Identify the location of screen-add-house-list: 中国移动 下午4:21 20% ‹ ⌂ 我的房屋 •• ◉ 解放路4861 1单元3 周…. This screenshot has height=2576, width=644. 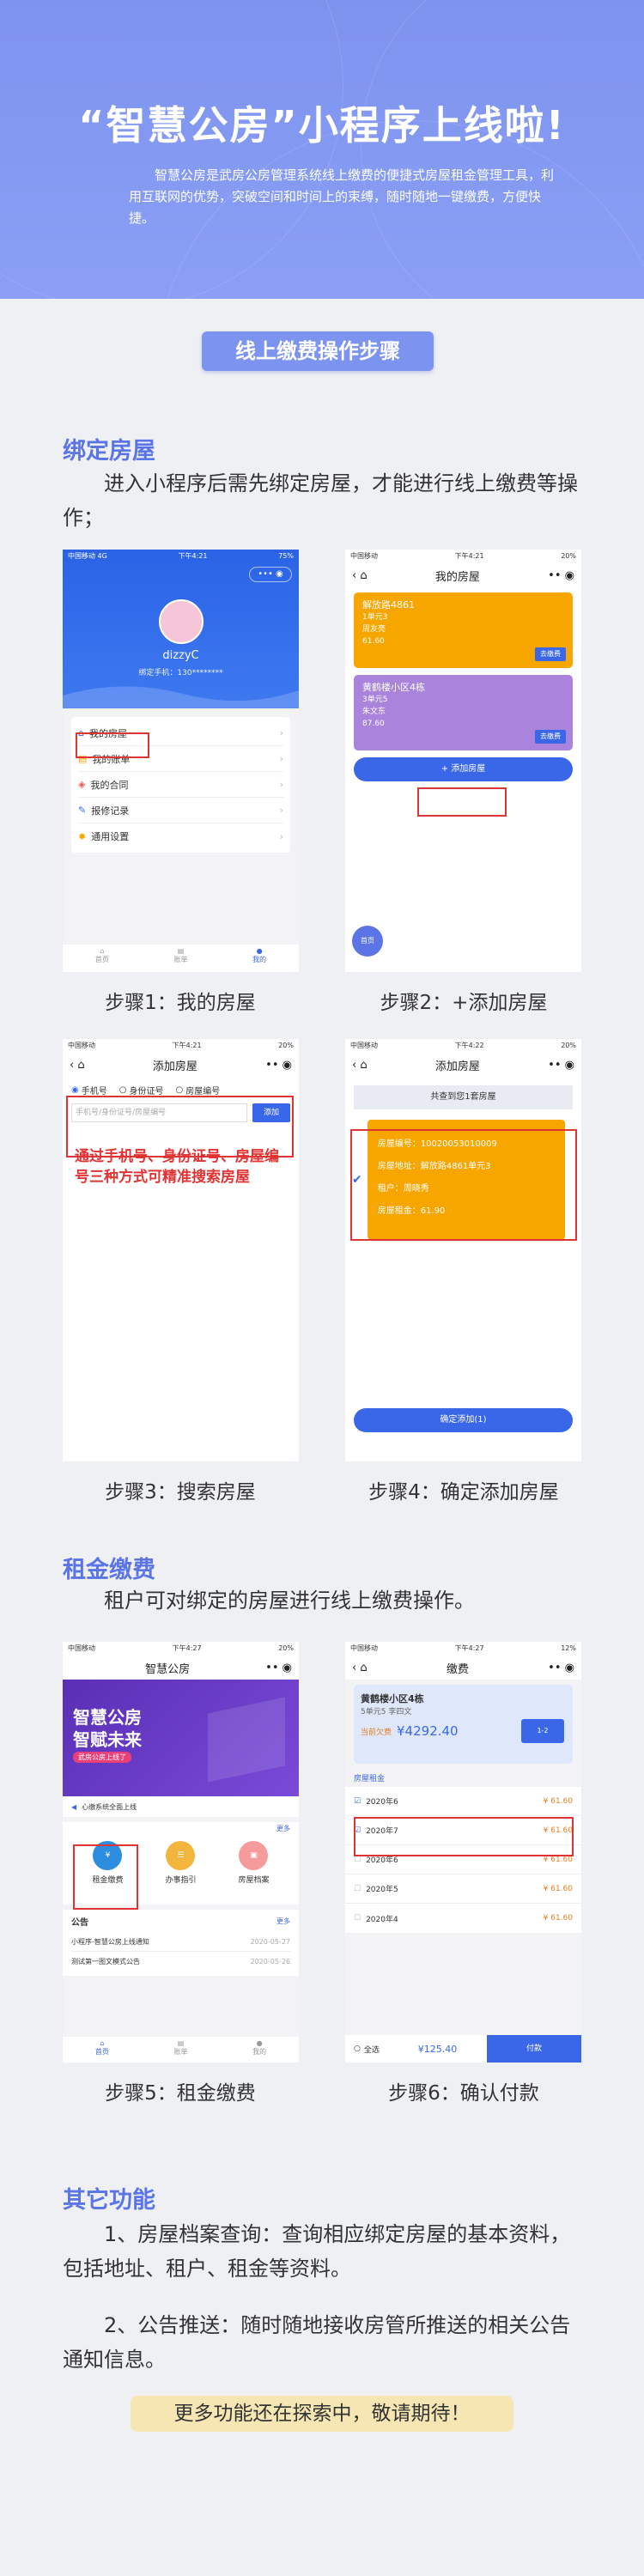
(463, 761).